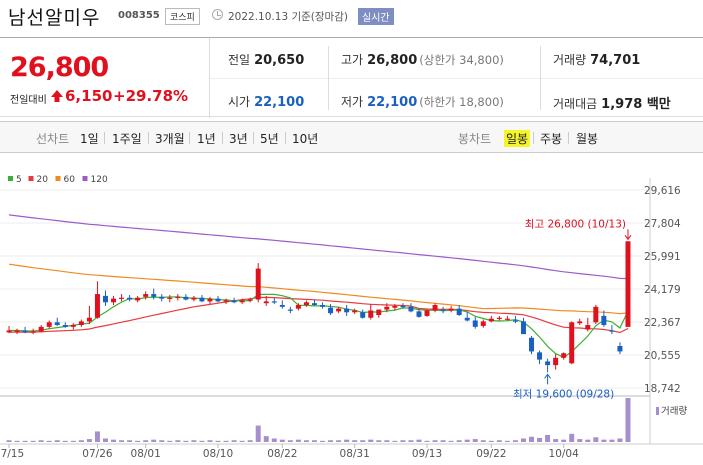 The width and height of the screenshot is (703, 465). What do you see at coordinates (456, 78) in the screenshot?
I see `summary-divider` at bounding box center [456, 78].